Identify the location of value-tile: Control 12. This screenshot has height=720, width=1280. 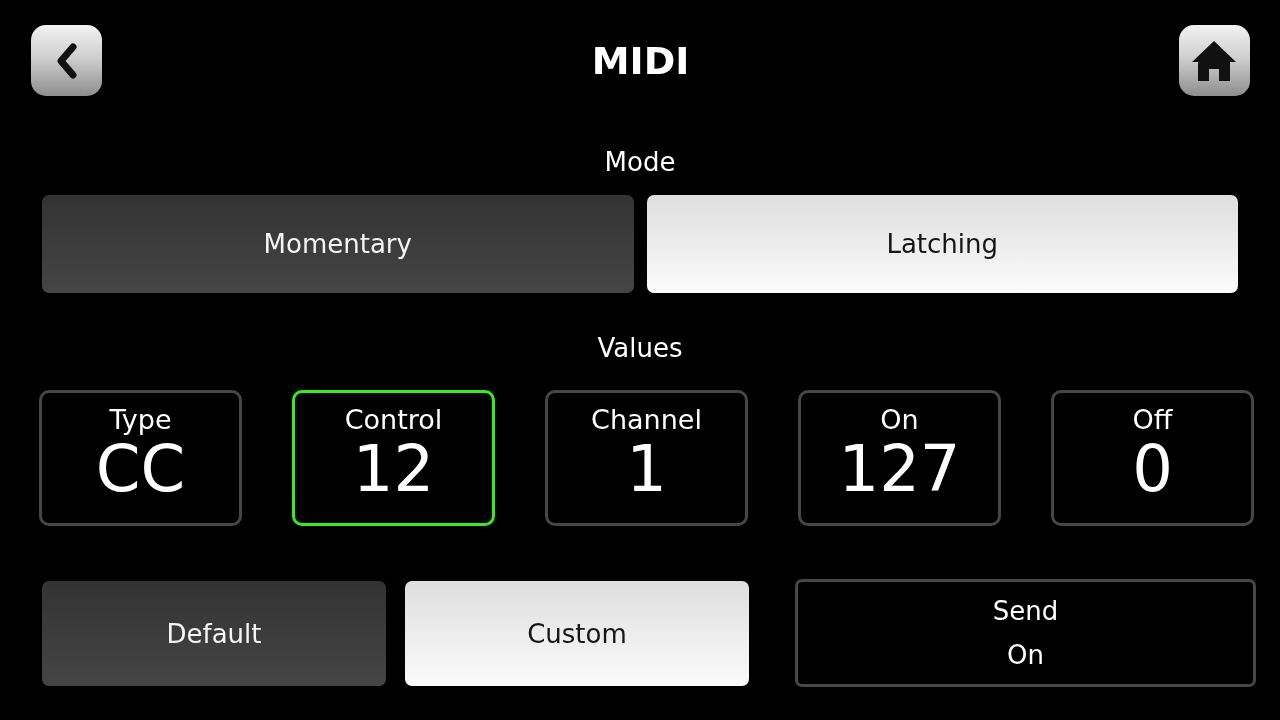
(393, 458).